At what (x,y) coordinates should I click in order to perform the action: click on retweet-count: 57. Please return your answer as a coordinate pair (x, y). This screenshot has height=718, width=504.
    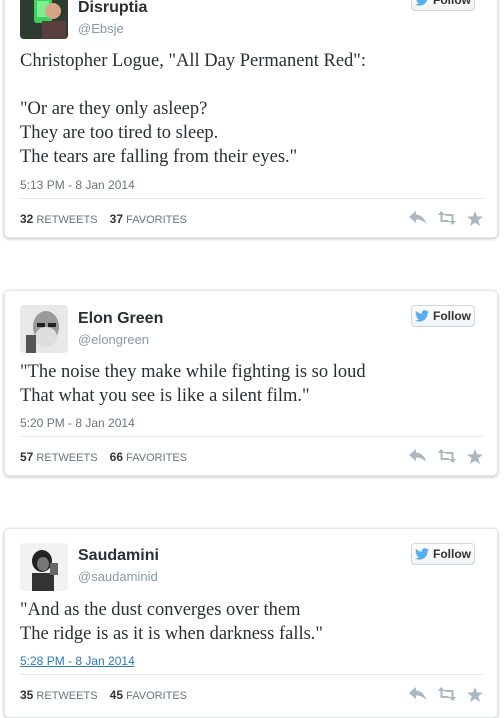
    Looking at the image, I should click on (26, 457).